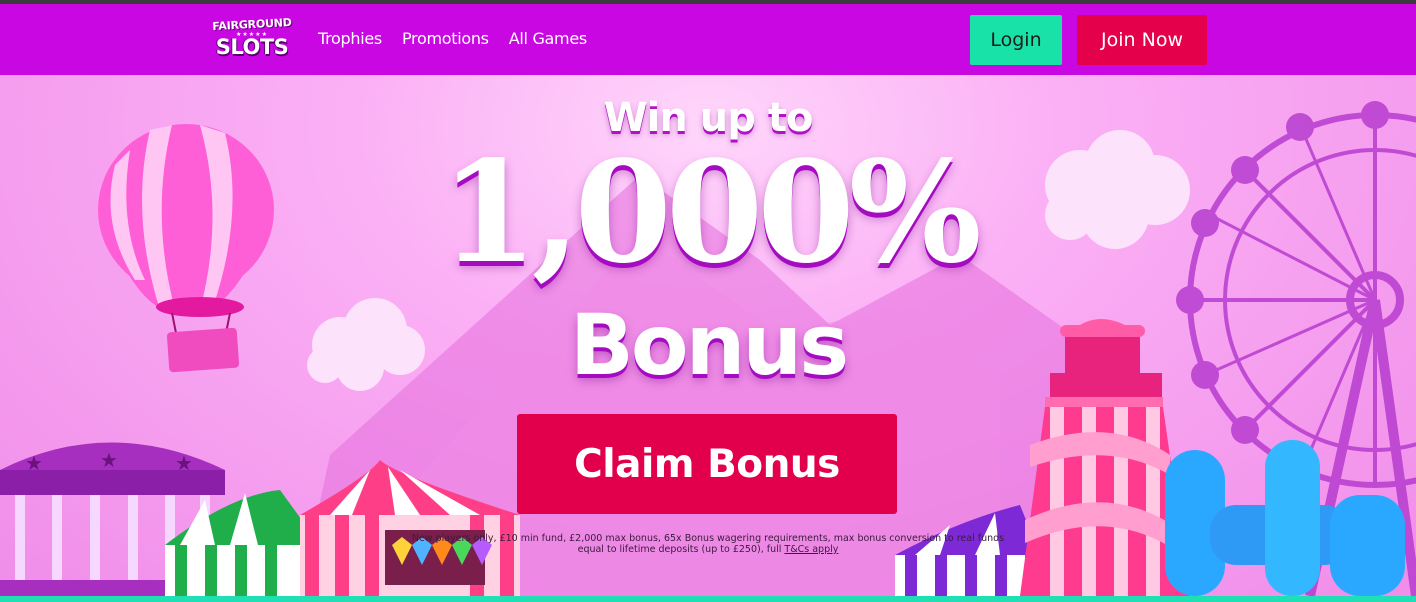 This screenshot has height=602, width=1416. Describe the element at coordinates (1285, 518) in the screenshot. I see `inflatable-castle-icon` at that location.